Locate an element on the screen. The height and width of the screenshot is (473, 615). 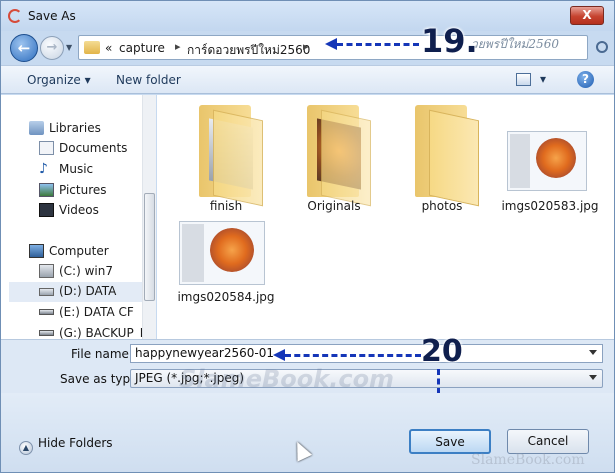
organize-menu: Organize ▾ is located at coordinates (59, 80).